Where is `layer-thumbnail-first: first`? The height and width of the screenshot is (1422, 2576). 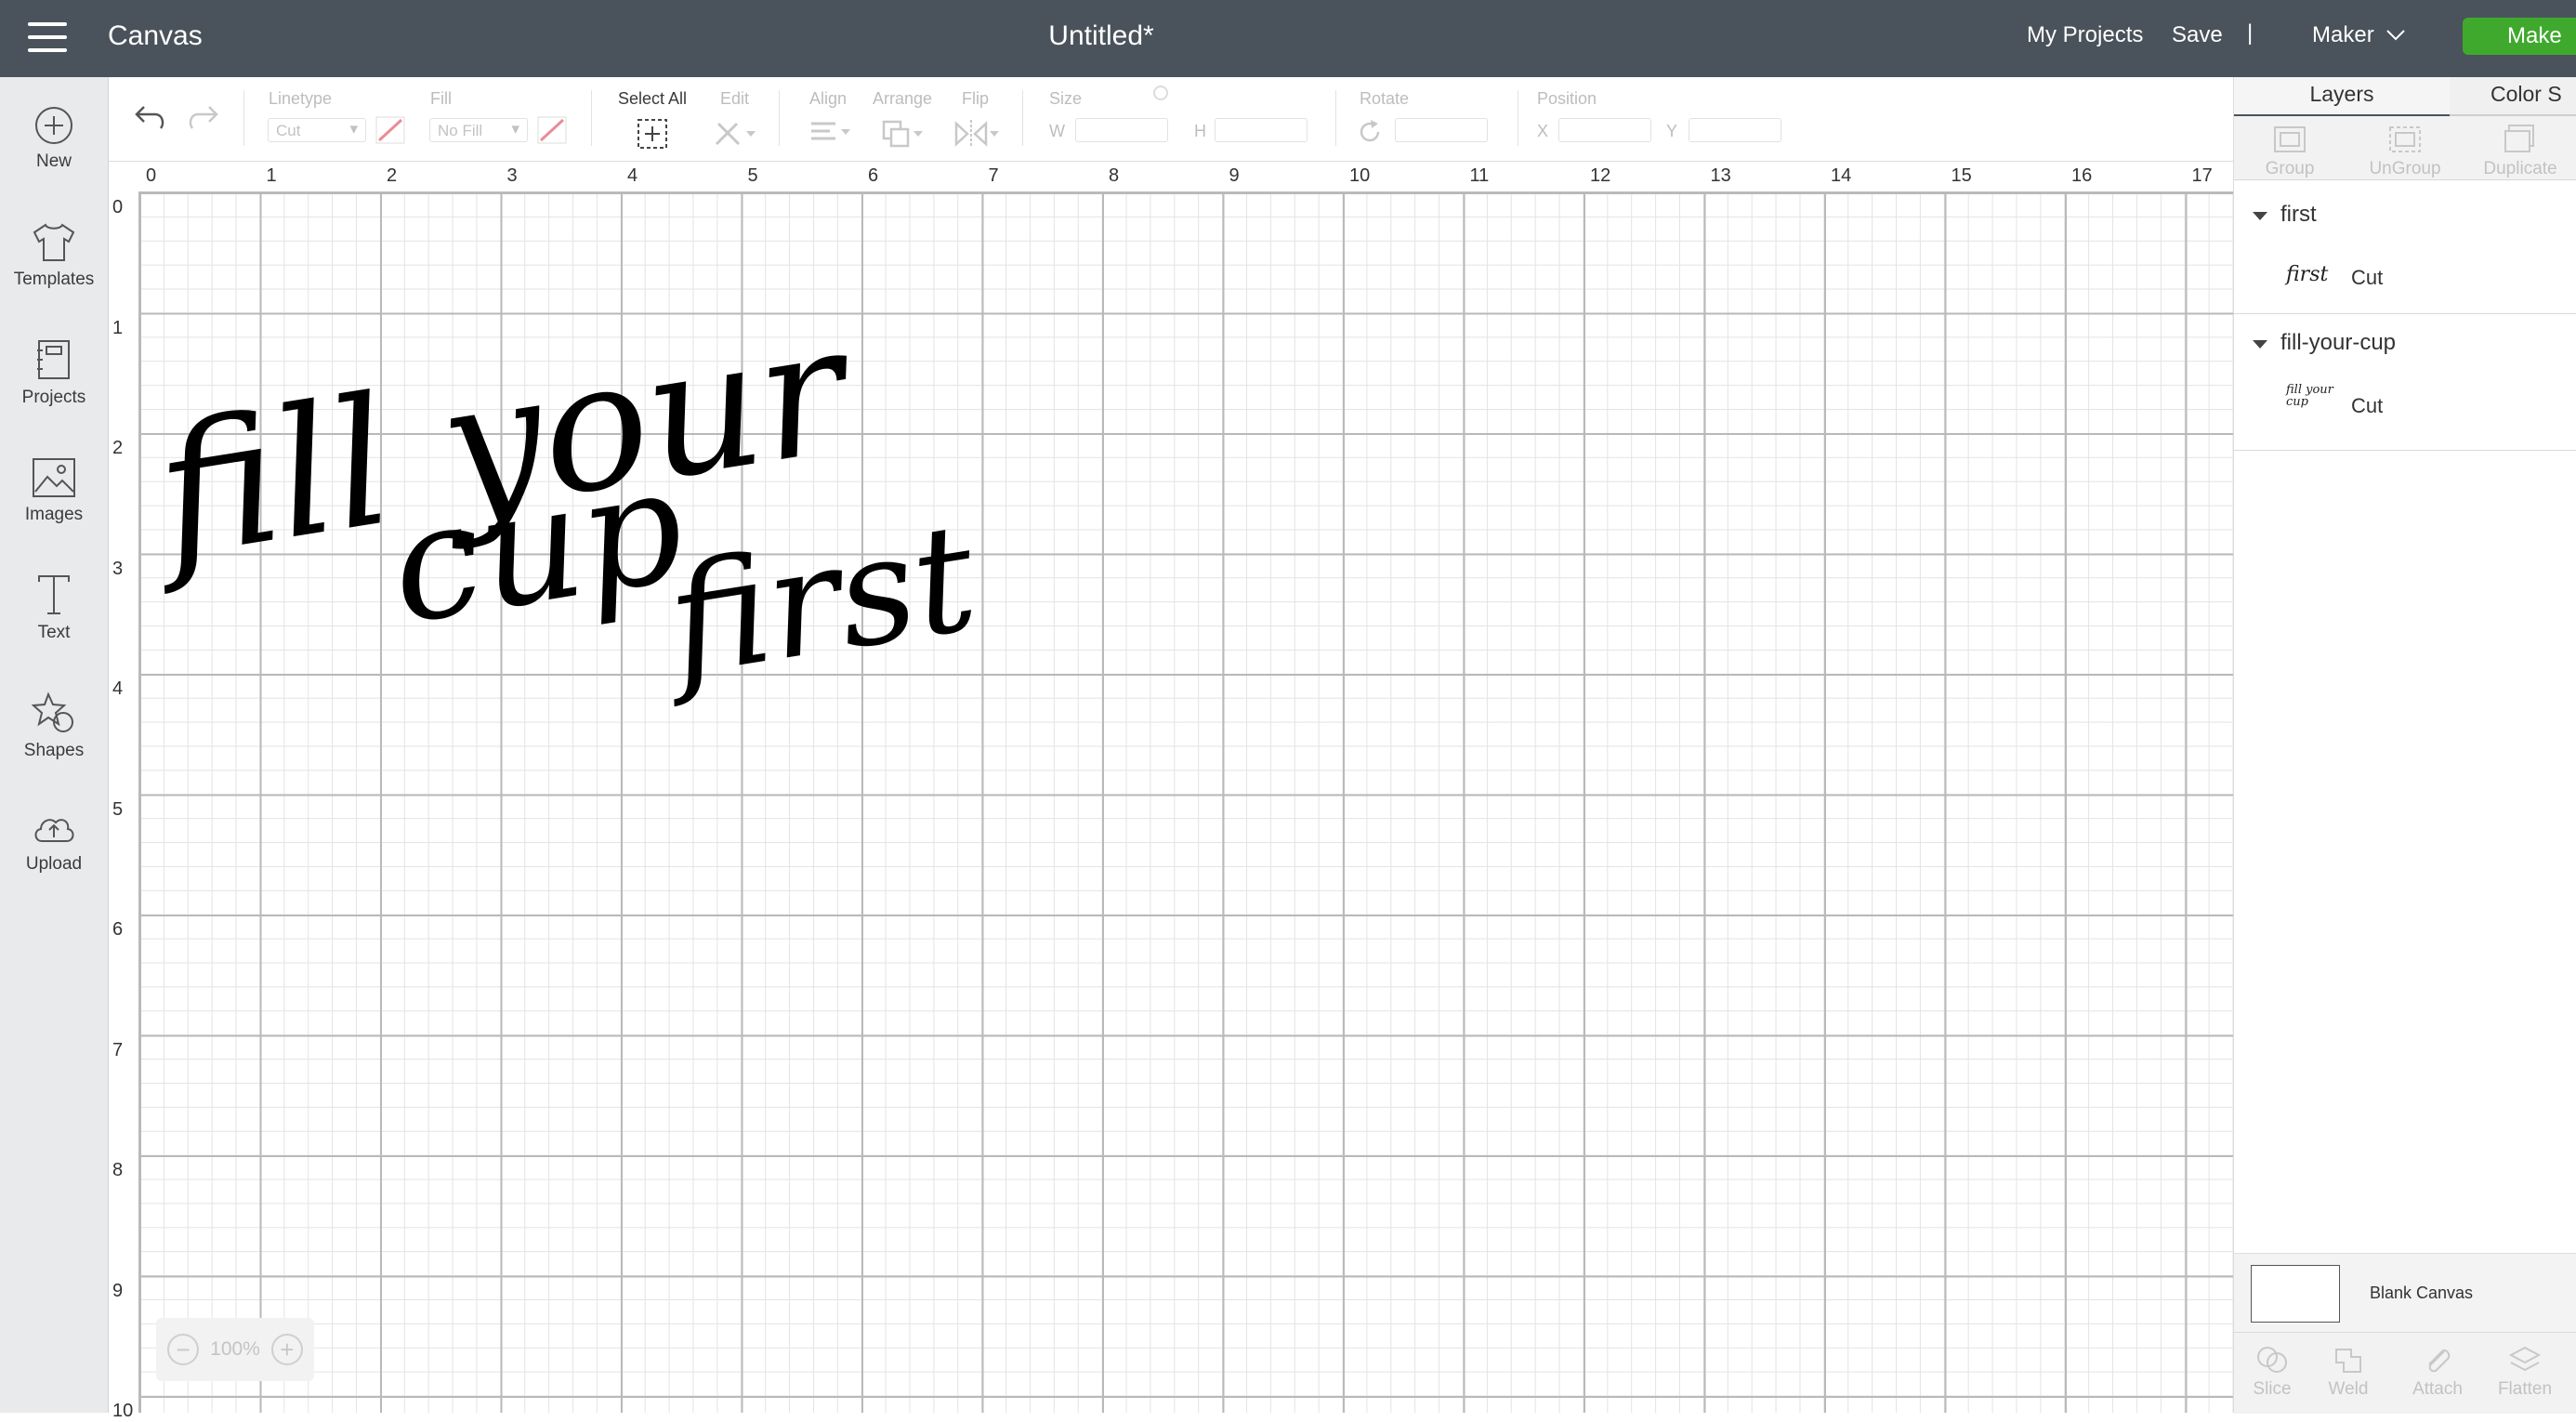 layer-thumbnail-first: first is located at coordinates (2307, 274).